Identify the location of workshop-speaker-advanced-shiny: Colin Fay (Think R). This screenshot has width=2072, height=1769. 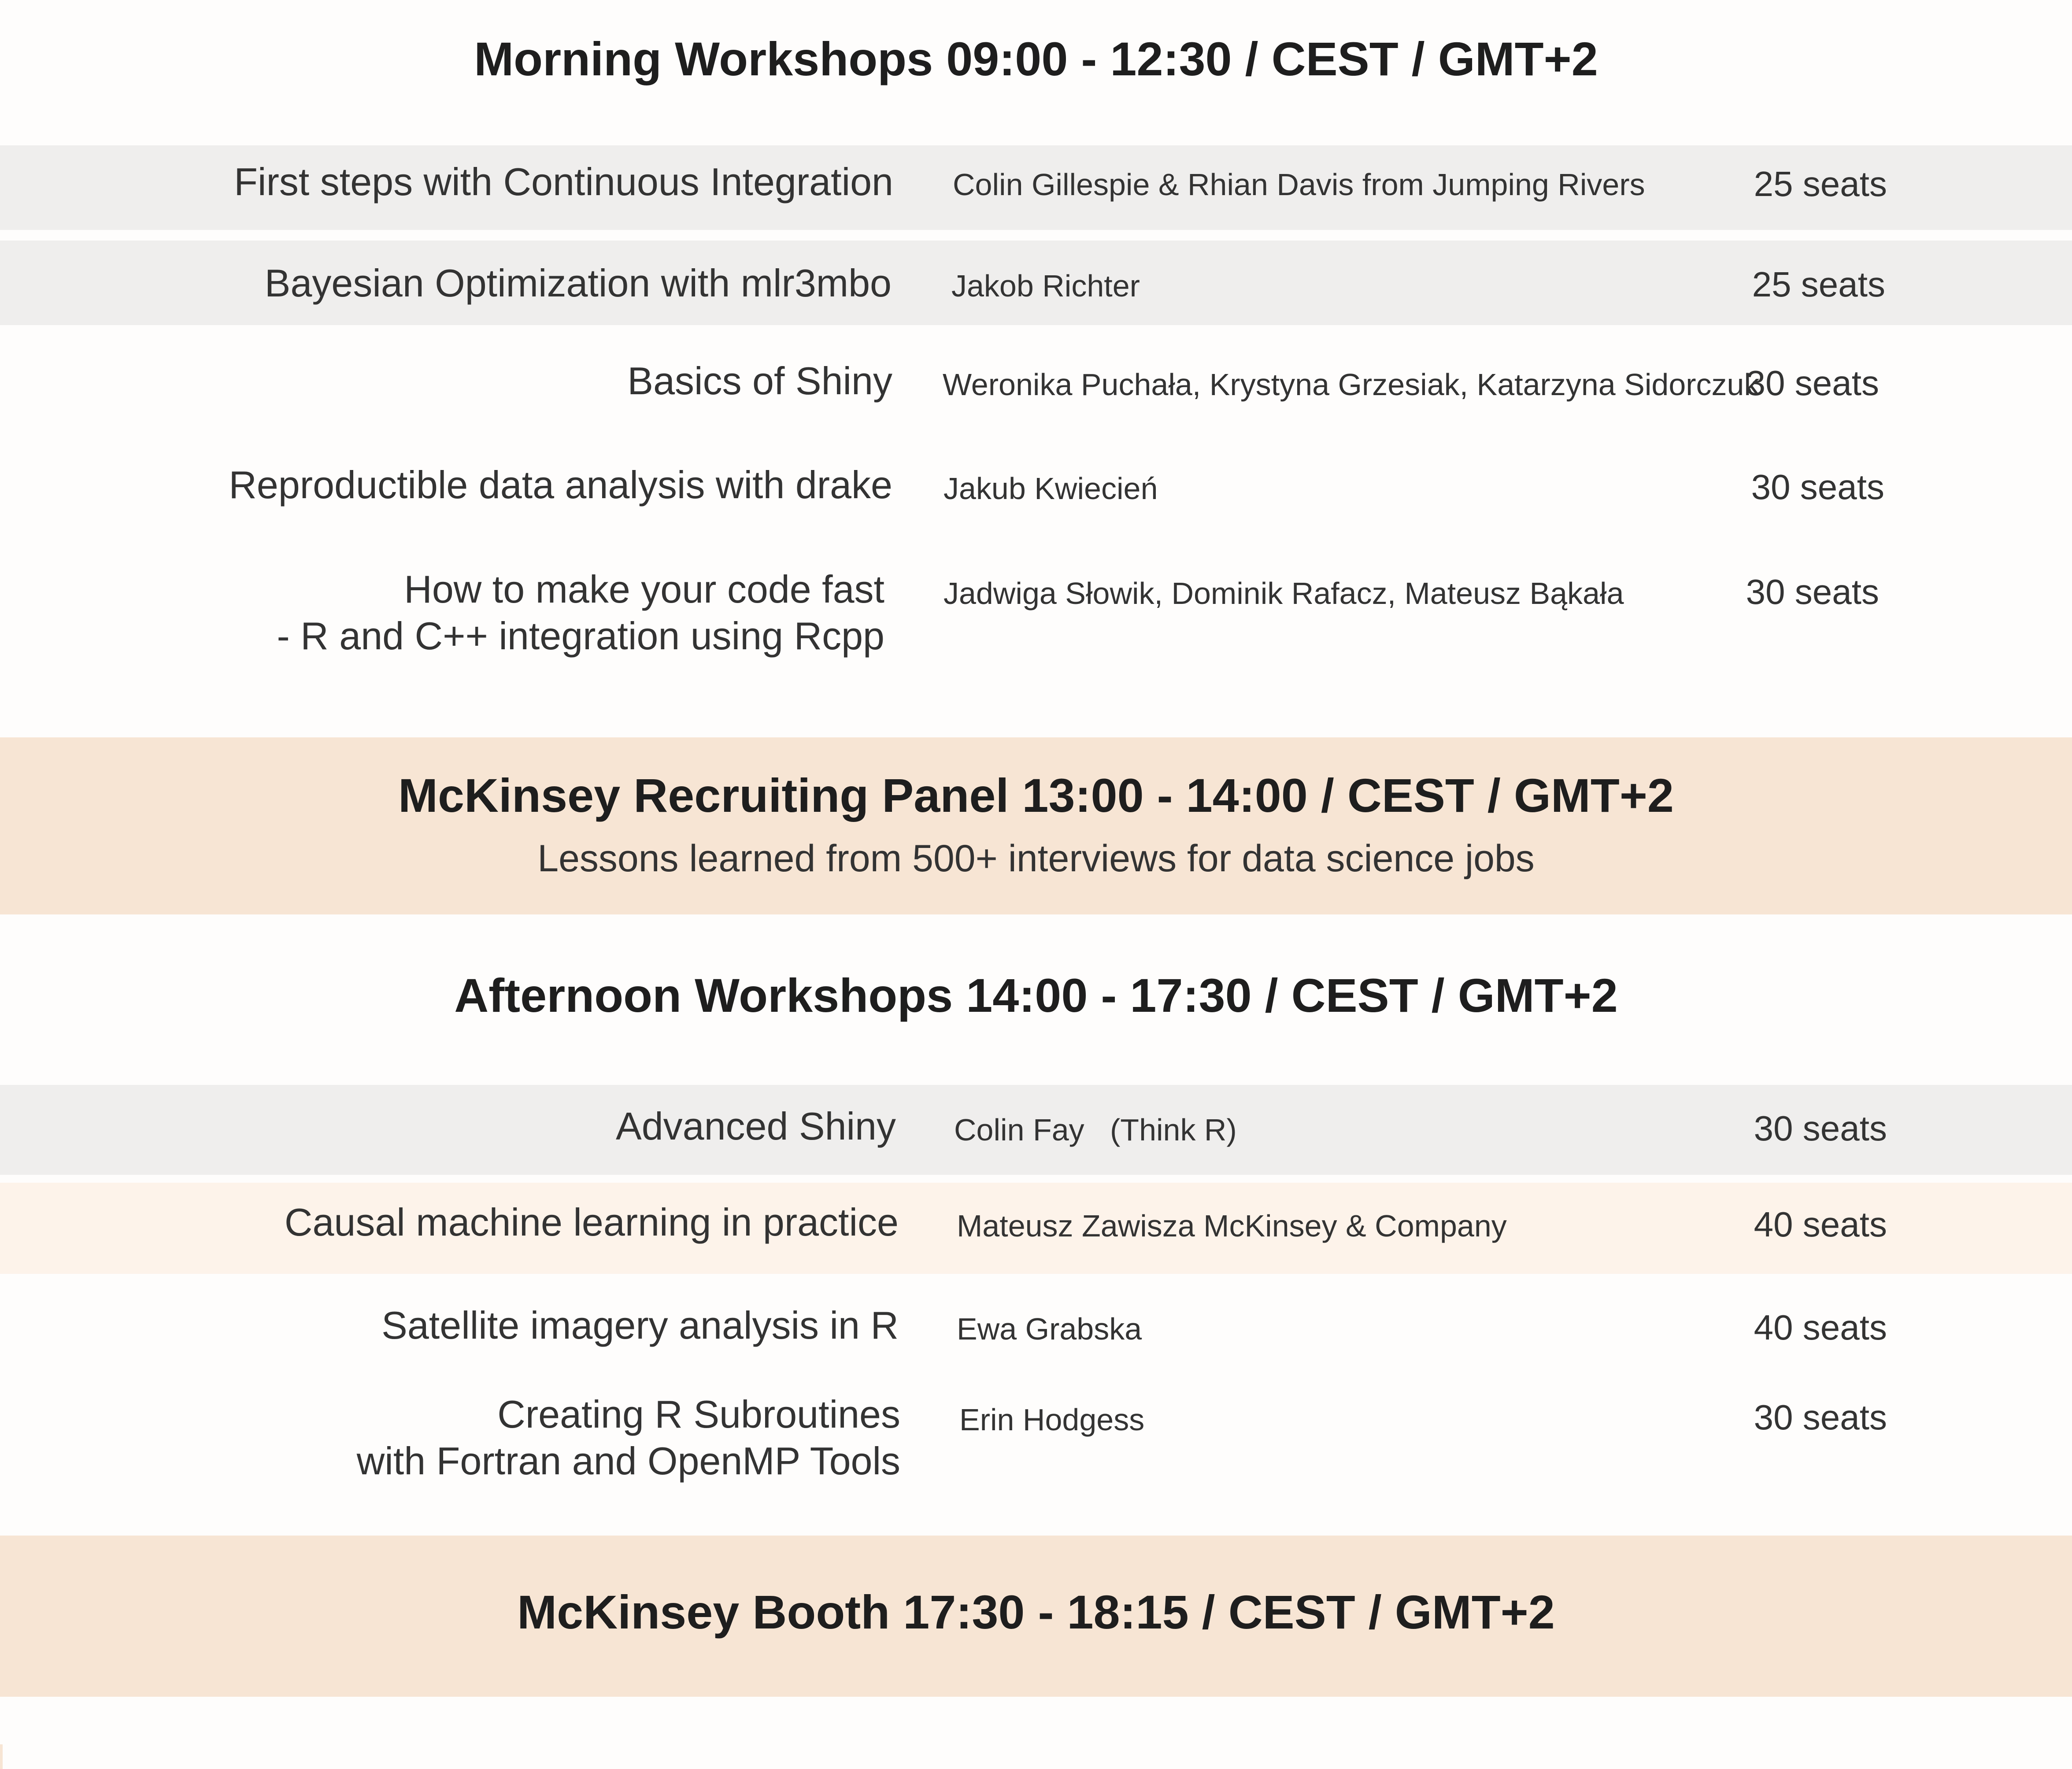
(1095, 1130).